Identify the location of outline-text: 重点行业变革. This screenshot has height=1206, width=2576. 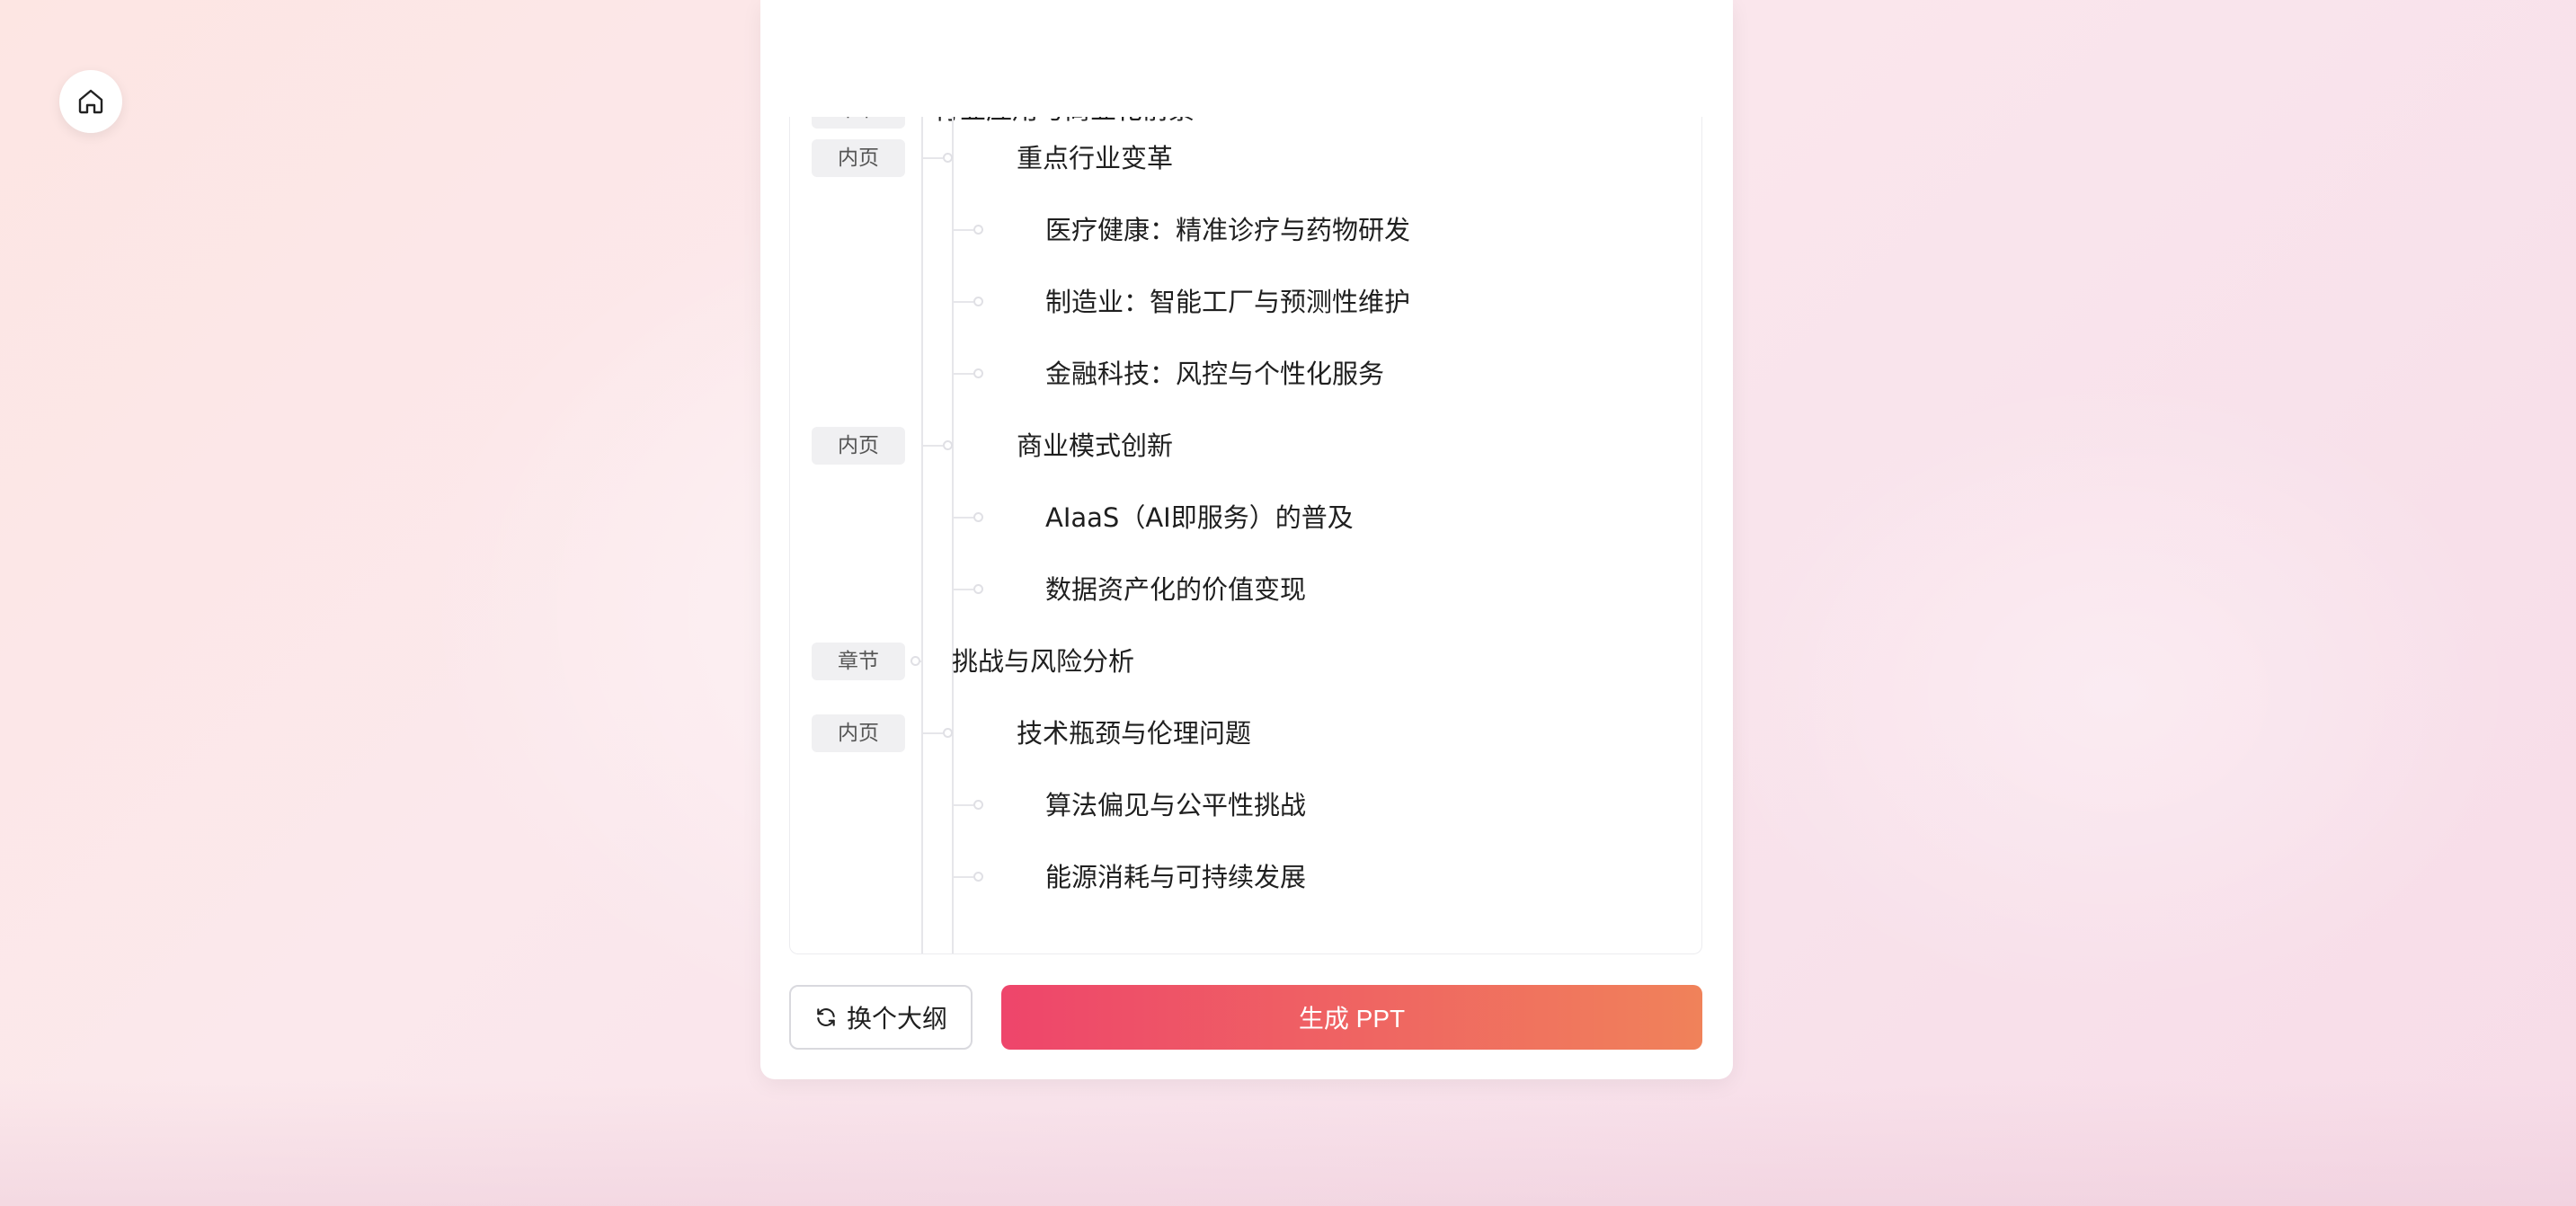
(1095, 158).